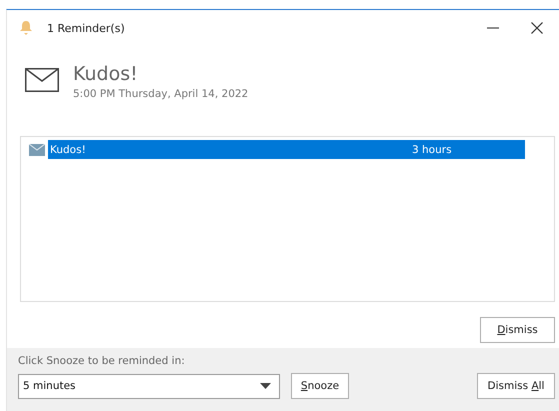  Describe the element at coordinates (149, 386) in the screenshot. I see `snooze-dropdown: 5 minutes` at that location.